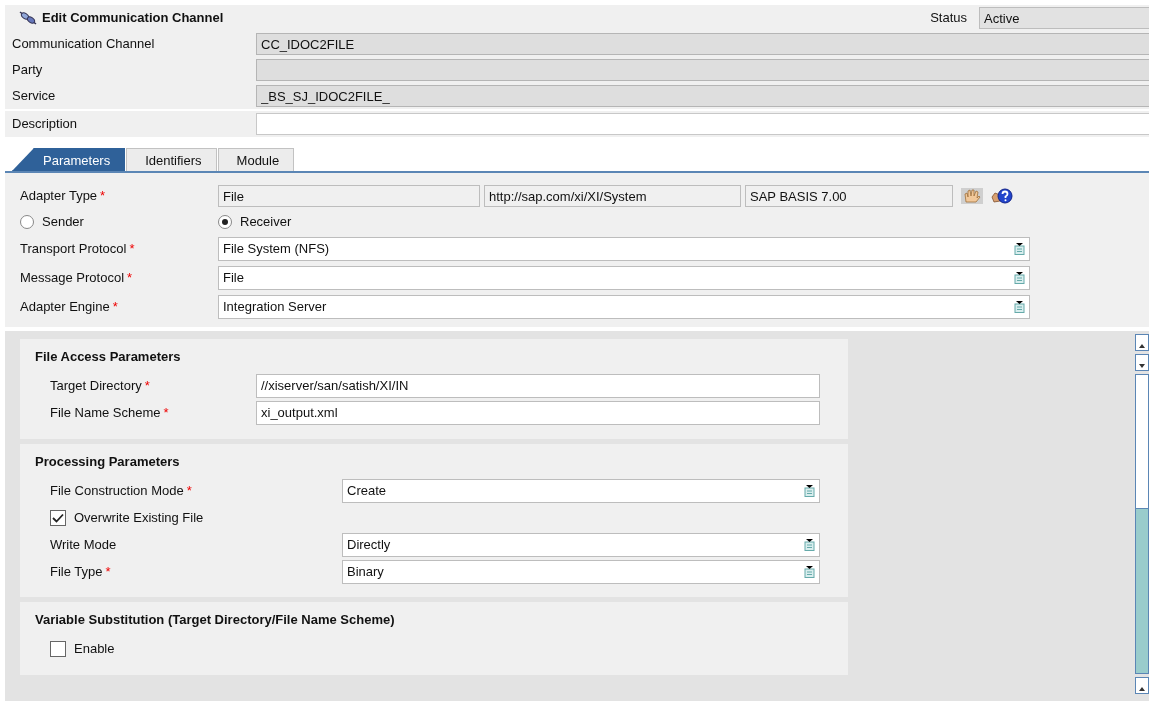 The image size is (1149, 708). Describe the element at coordinates (581, 544) in the screenshot. I see `dropdown-field: Directly` at that location.